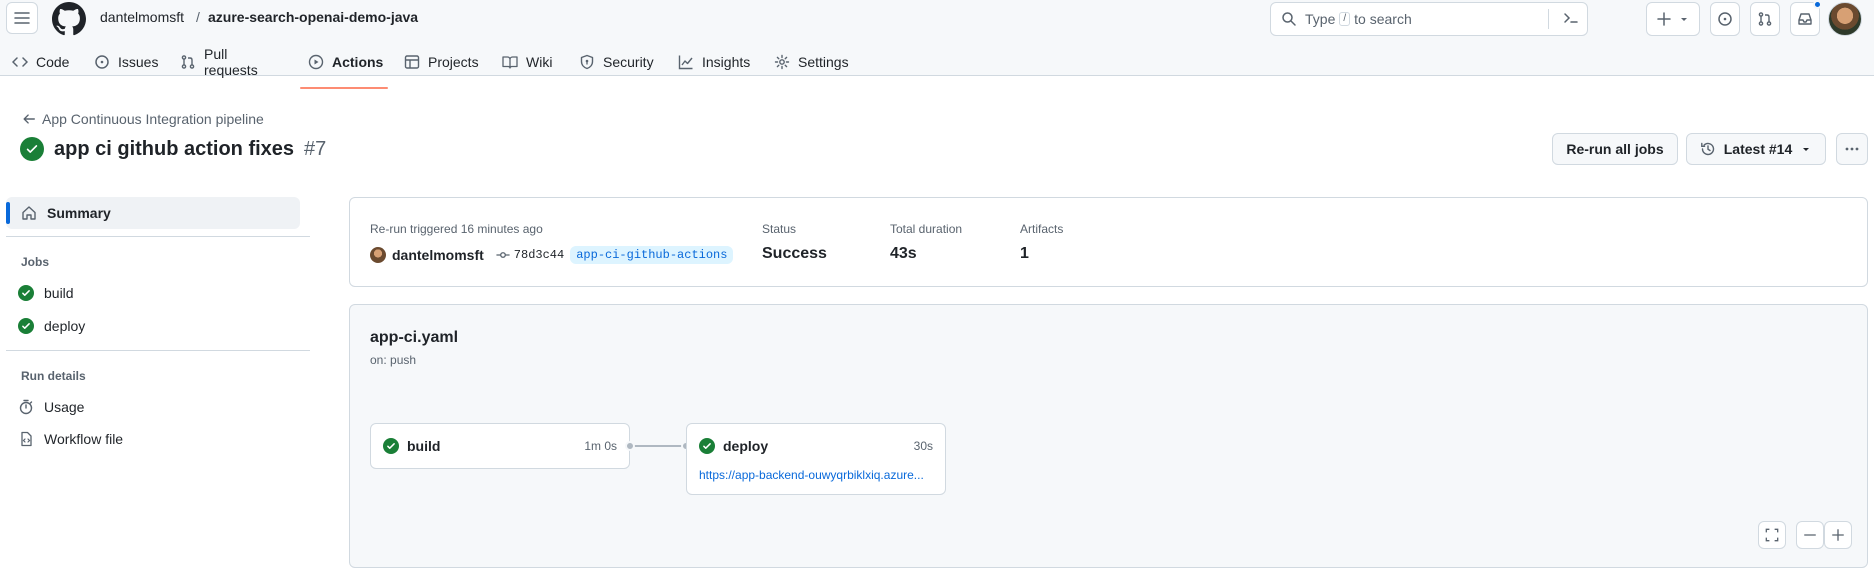  Describe the element at coordinates (600, 446) in the screenshot. I see `job-duration: 1m 0s` at that location.